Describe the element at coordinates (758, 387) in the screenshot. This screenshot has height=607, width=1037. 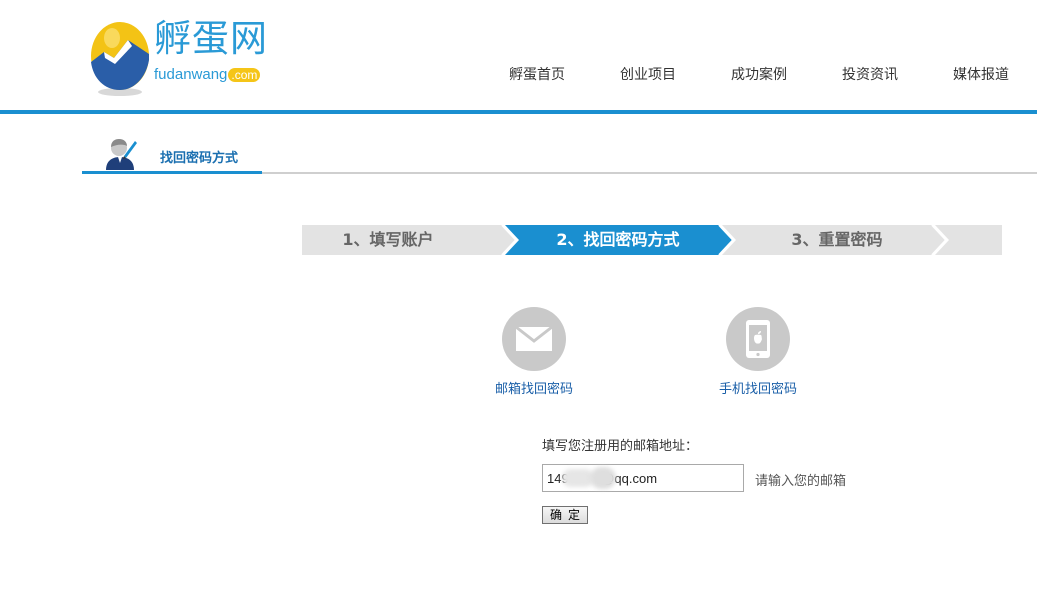
I see `phone-option-label: 手机找回密码` at that location.